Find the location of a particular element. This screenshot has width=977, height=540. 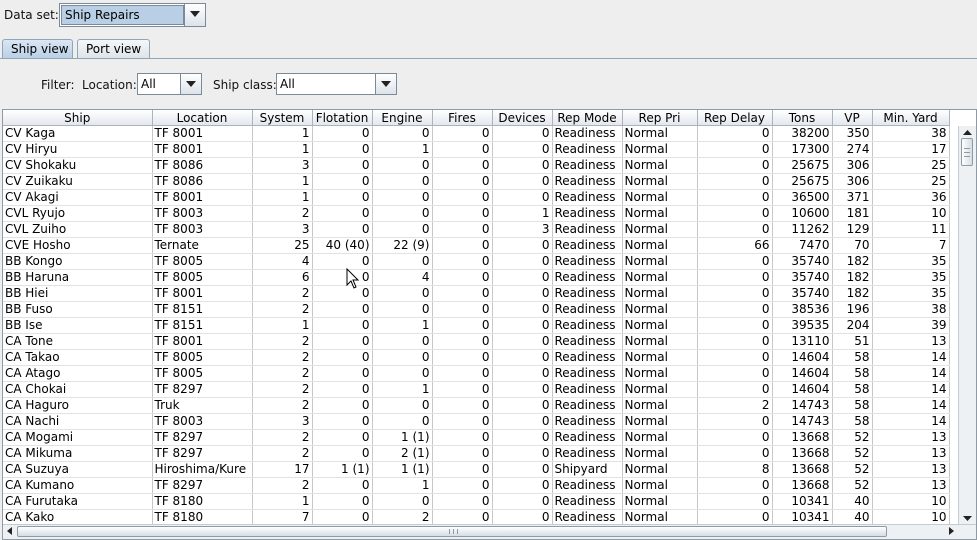

table-cell: 25 is located at coordinates (911, 181).